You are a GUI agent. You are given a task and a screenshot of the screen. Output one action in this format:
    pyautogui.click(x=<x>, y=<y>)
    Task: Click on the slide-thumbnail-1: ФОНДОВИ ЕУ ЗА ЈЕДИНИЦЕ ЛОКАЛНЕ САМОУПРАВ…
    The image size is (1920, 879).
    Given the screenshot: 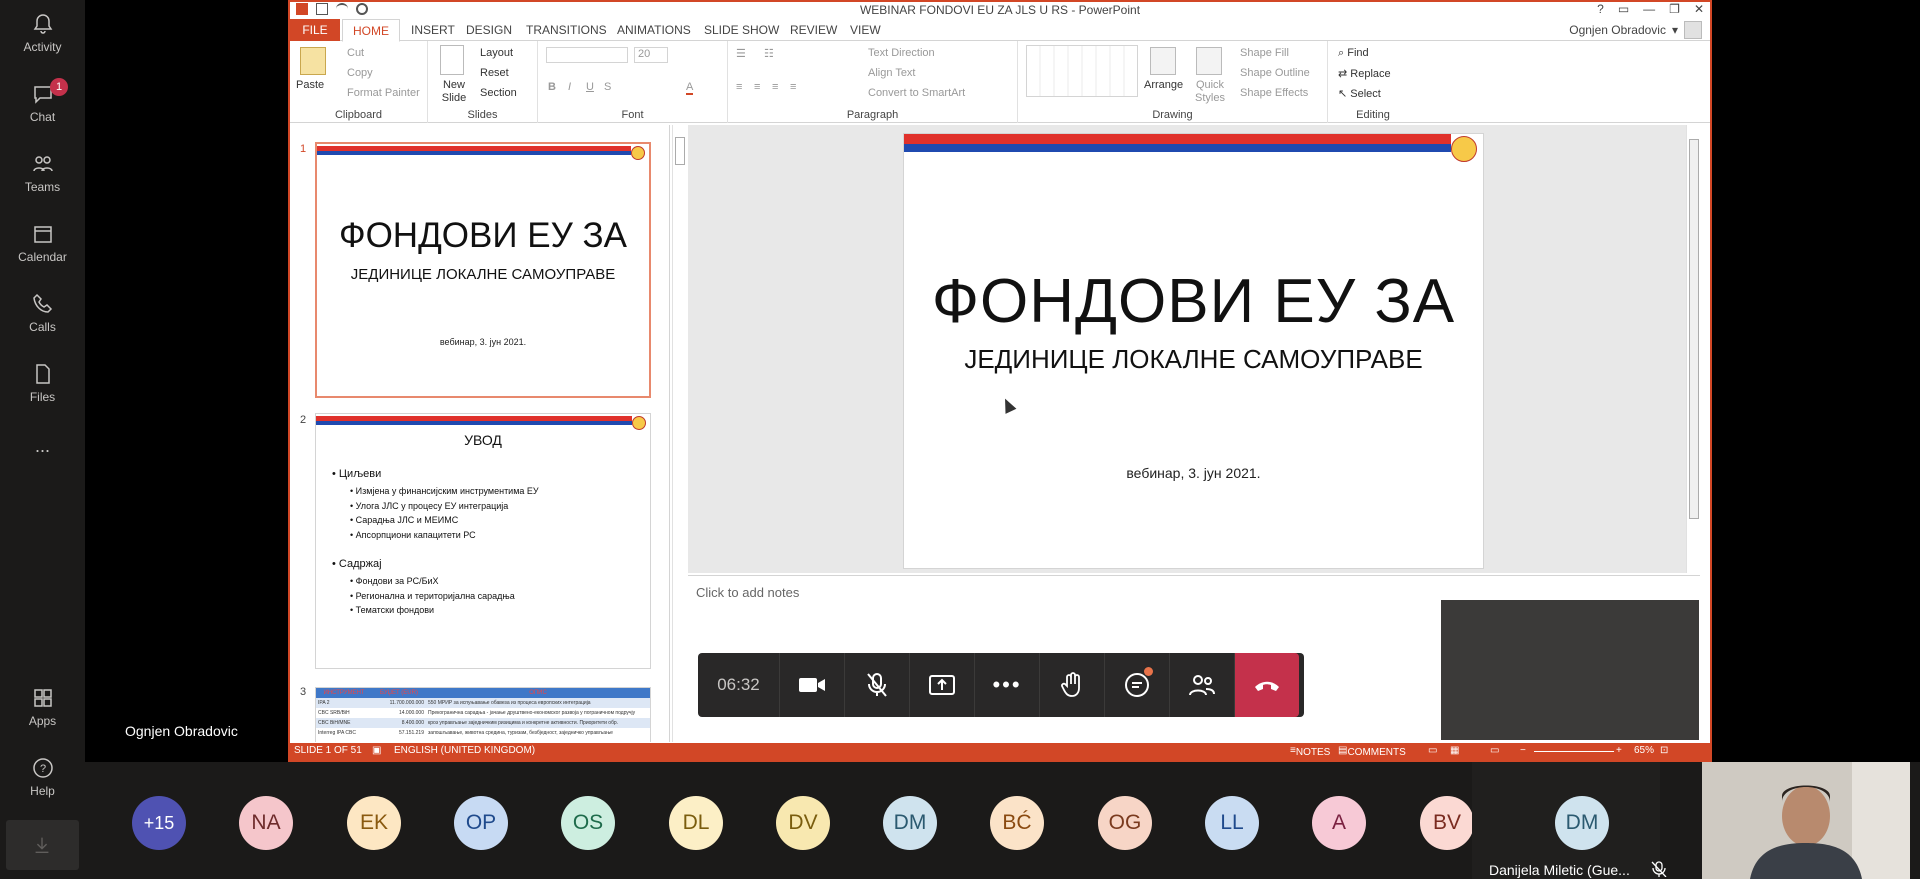 What is the action you would take?
    pyautogui.click(x=483, y=270)
    